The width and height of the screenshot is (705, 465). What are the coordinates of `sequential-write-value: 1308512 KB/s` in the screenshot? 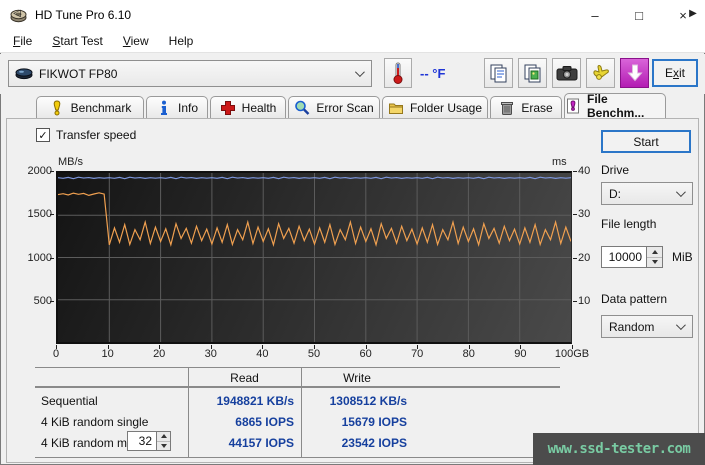 It's located at (368, 401).